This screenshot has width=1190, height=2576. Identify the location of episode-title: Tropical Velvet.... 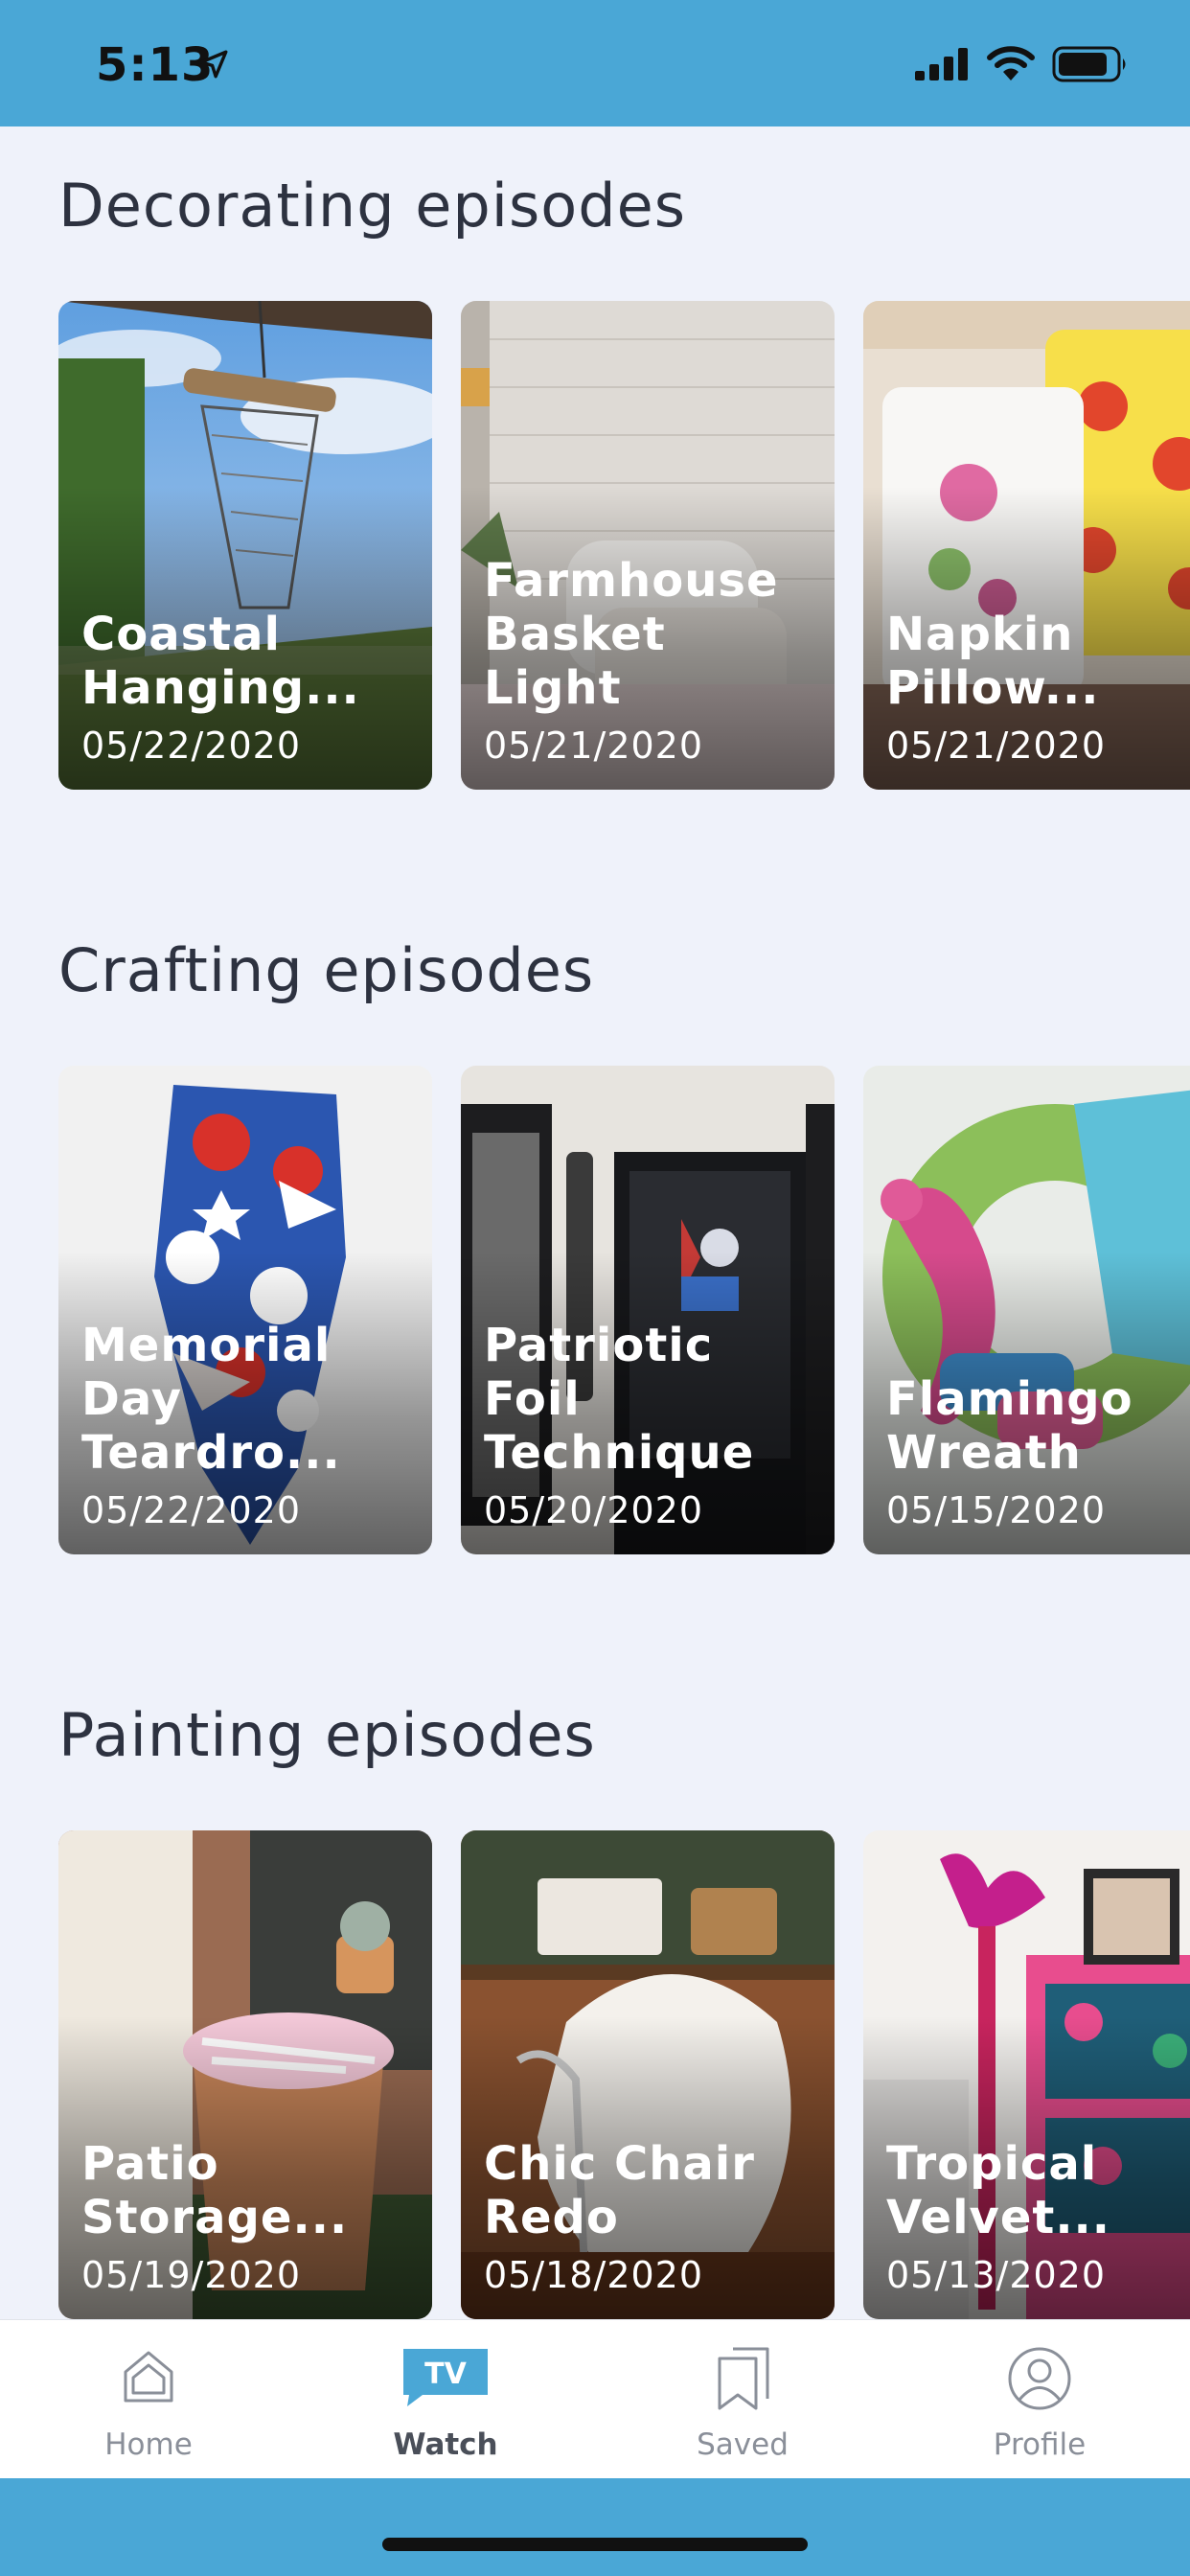
(999, 2190).